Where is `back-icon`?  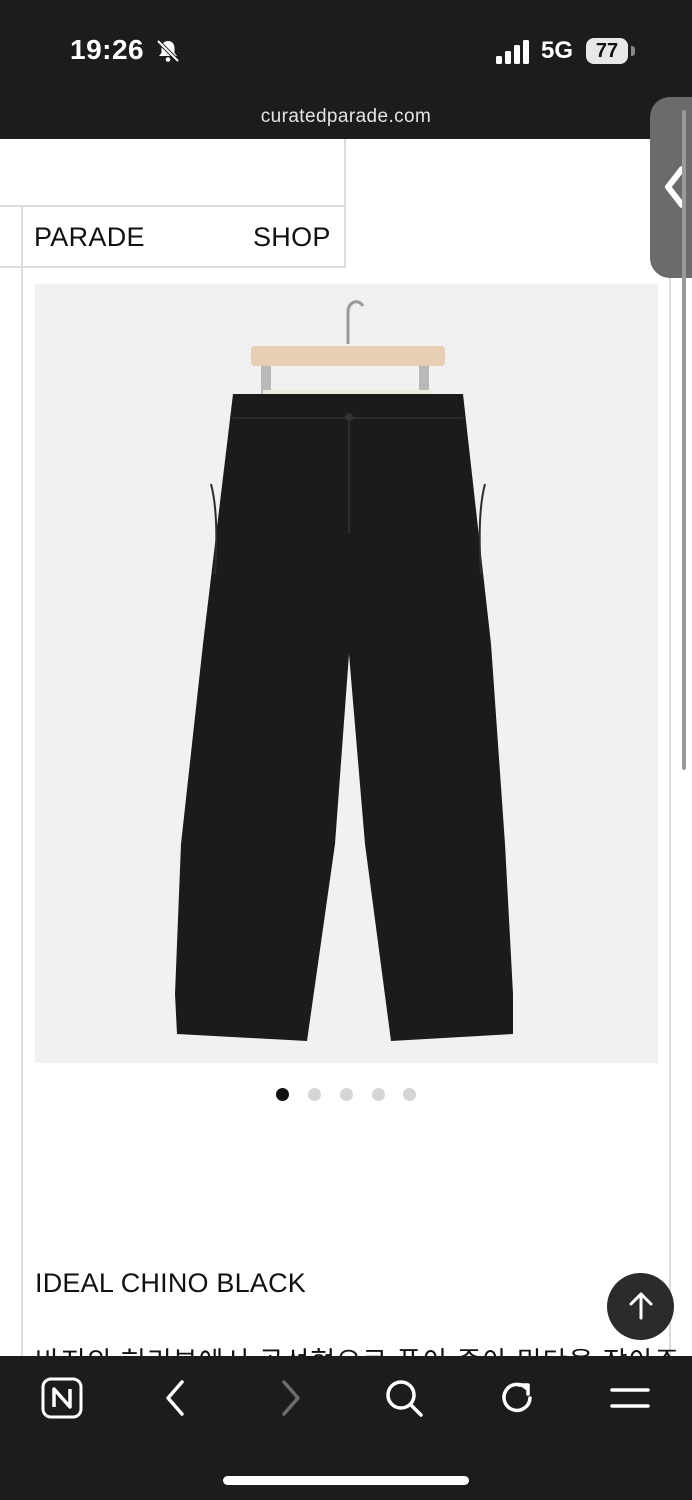
back-icon is located at coordinates (176, 1398).